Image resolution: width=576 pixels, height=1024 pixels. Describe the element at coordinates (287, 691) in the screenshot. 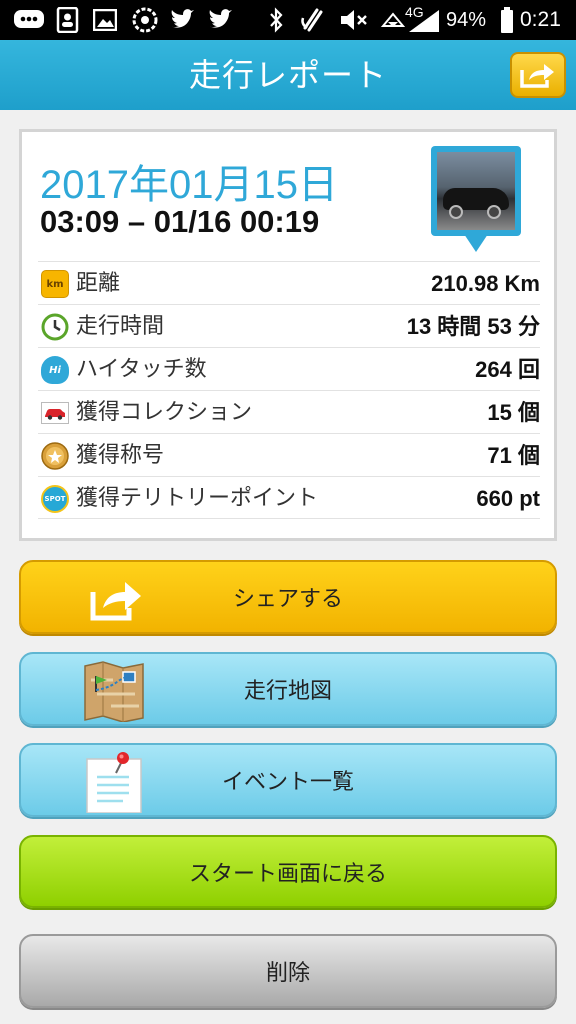

I see `drive-map-label: 走行地図` at that location.